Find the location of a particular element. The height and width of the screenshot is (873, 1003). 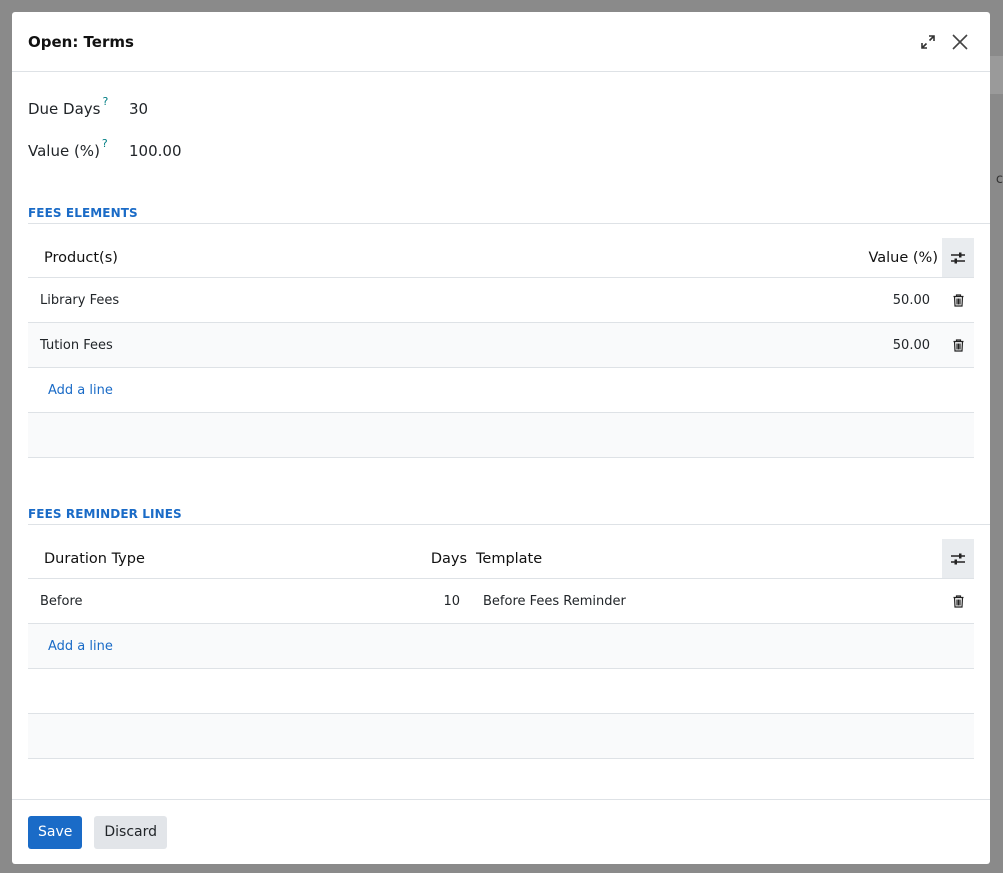

table-row: Library Fees 50.00 is located at coordinates (501, 300).